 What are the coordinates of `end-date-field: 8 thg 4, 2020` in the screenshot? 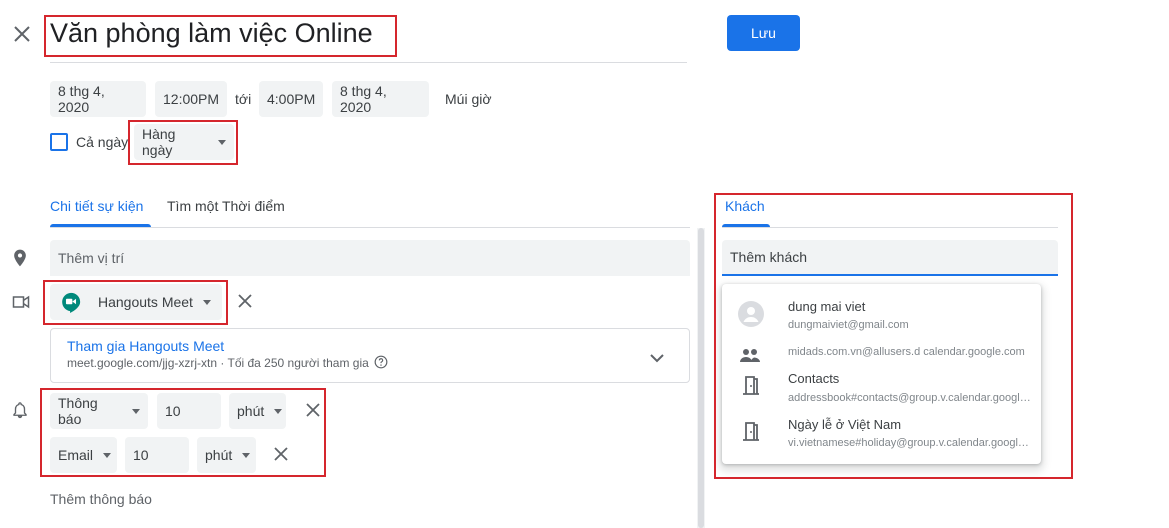 It's located at (380, 99).